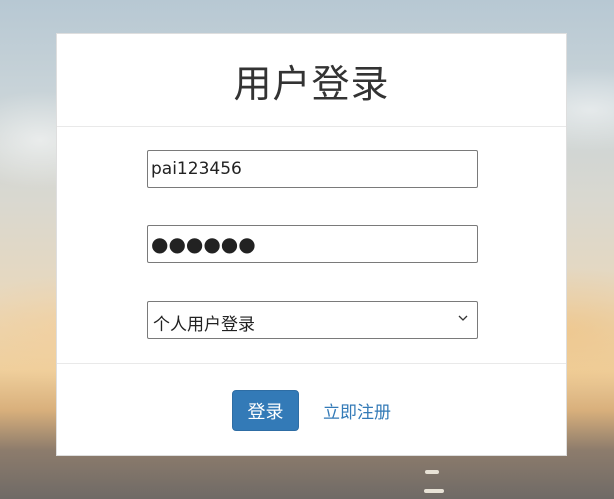 The height and width of the screenshot is (499, 614). I want to click on account-type-select: 个人用户登录, so click(312, 320).